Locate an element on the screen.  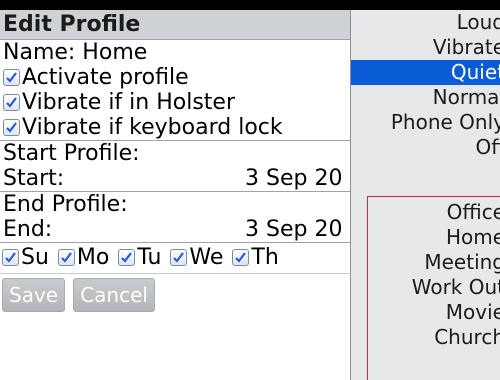
vibrate-keyboard-lock-checkbox is located at coordinates (11, 127).